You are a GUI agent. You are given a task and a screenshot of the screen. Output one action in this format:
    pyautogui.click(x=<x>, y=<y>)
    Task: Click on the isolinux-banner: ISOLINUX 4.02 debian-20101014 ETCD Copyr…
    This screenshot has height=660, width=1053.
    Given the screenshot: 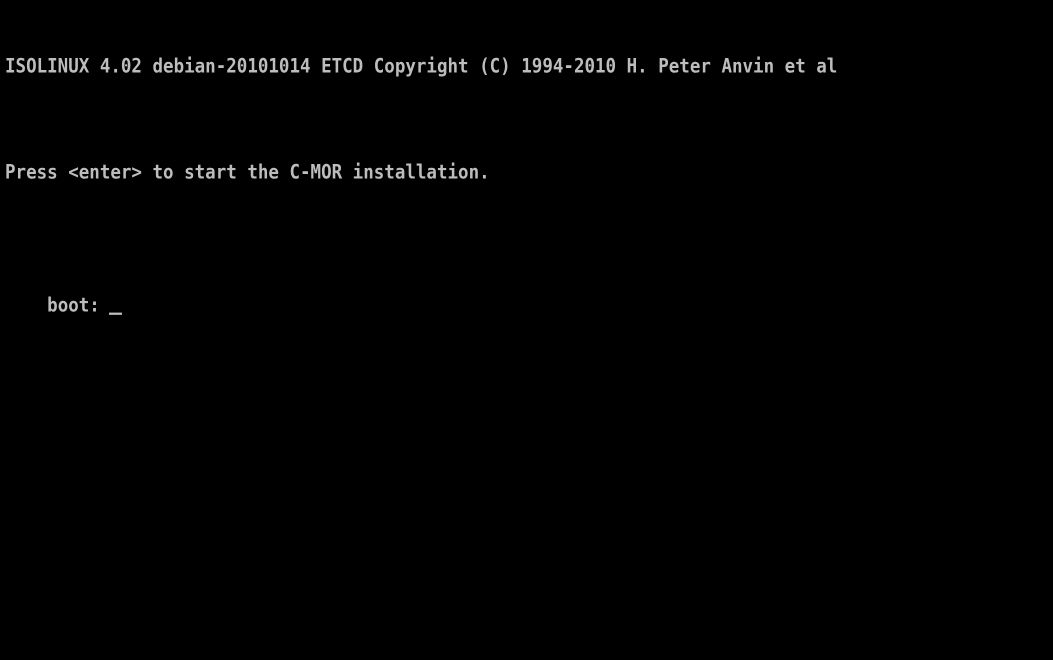 What is the action you would take?
    pyautogui.click(x=421, y=67)
    